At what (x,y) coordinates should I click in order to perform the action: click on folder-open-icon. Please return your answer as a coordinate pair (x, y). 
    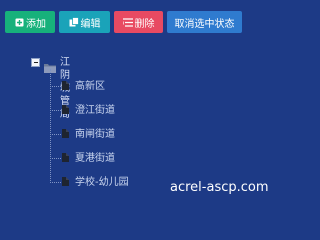
    Looking at the image, I should click on (50, 65).